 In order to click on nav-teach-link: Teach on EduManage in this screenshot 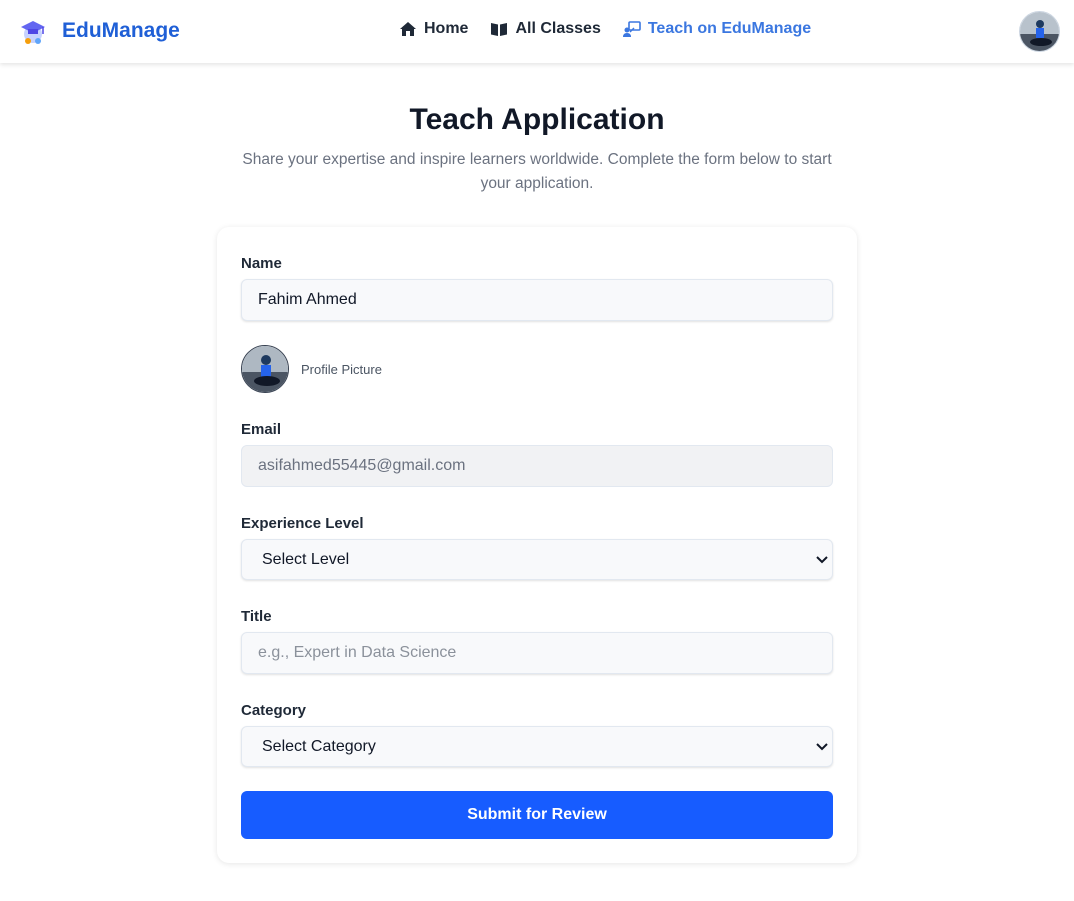, I will do `click(717, 29)`.